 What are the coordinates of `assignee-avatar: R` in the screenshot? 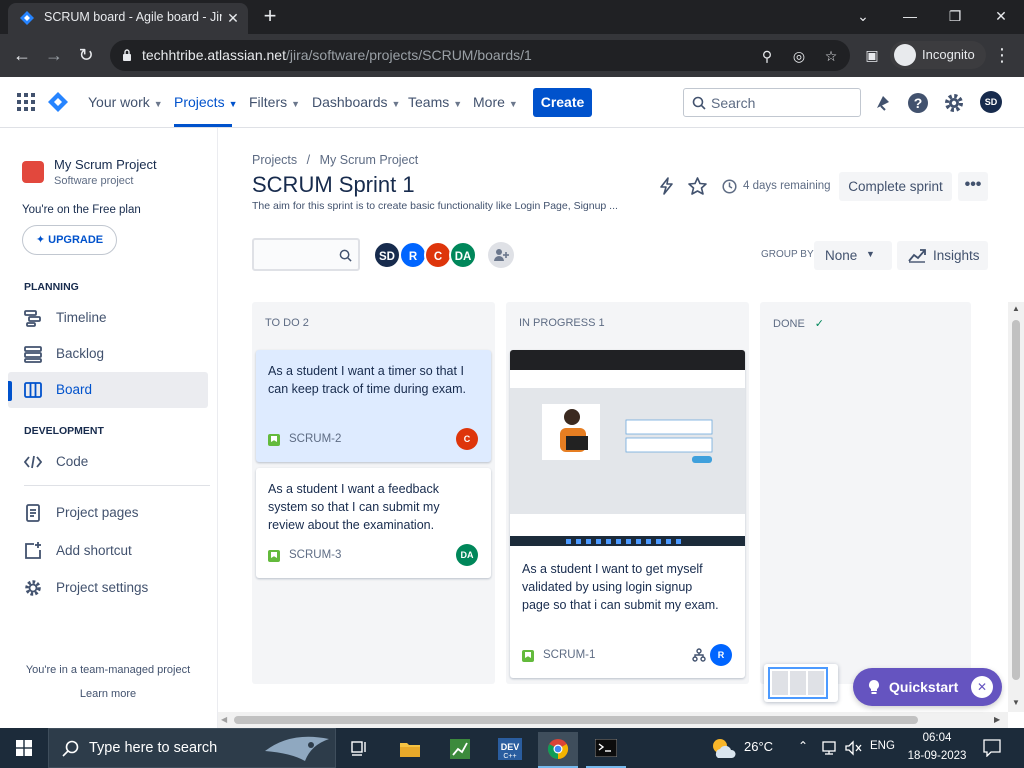 It's located at (721, 655).